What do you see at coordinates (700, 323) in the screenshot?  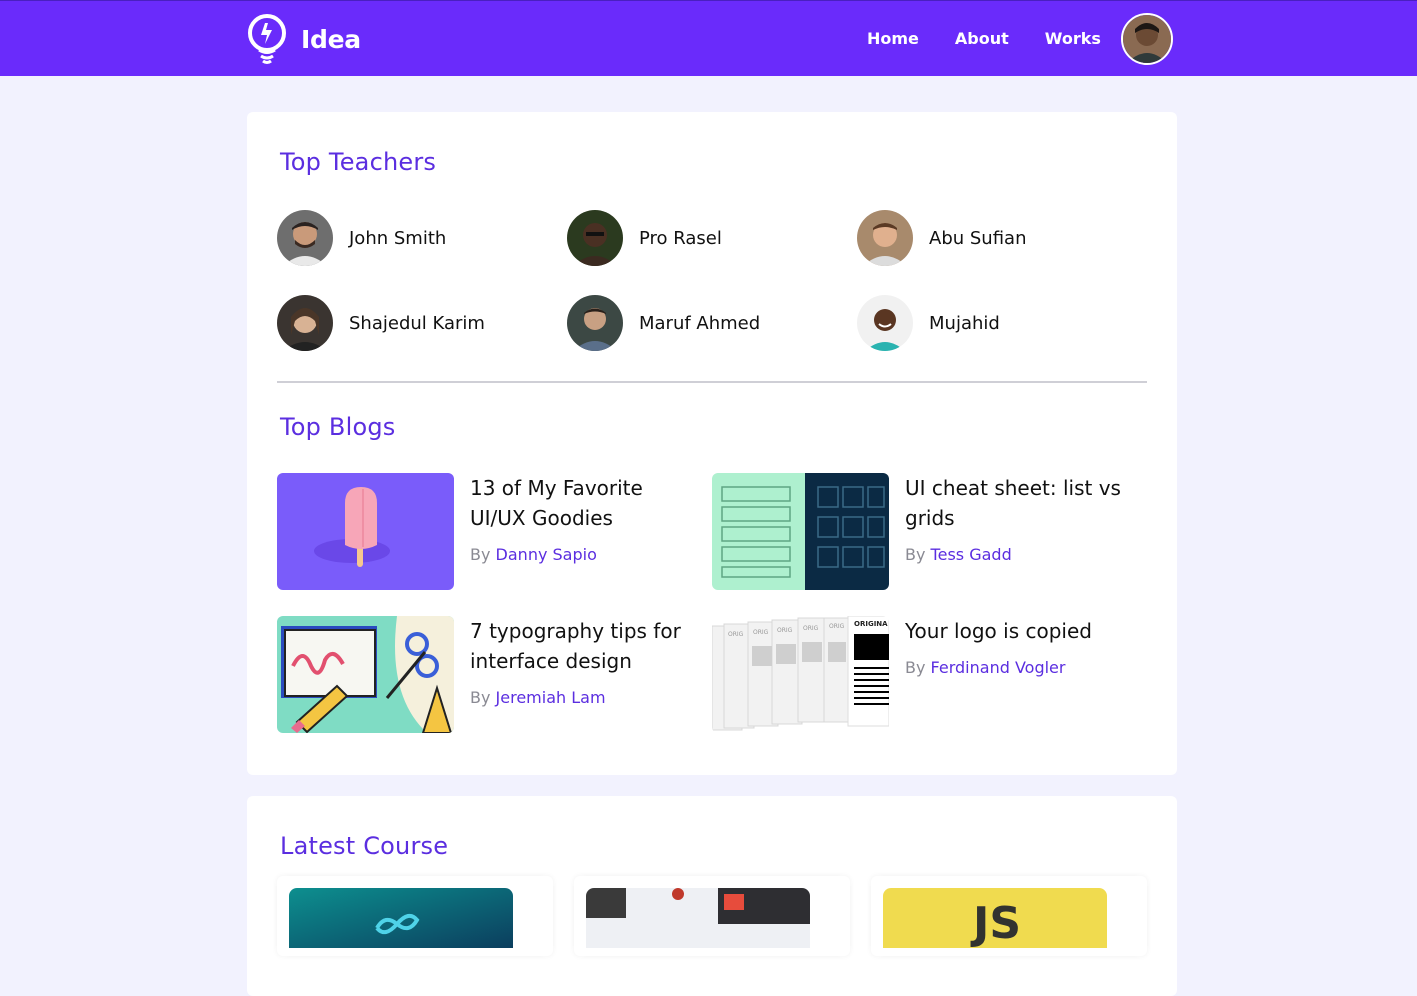 I see `teacher-name: Maruf Ahmed` at bounding box center [700, 323].